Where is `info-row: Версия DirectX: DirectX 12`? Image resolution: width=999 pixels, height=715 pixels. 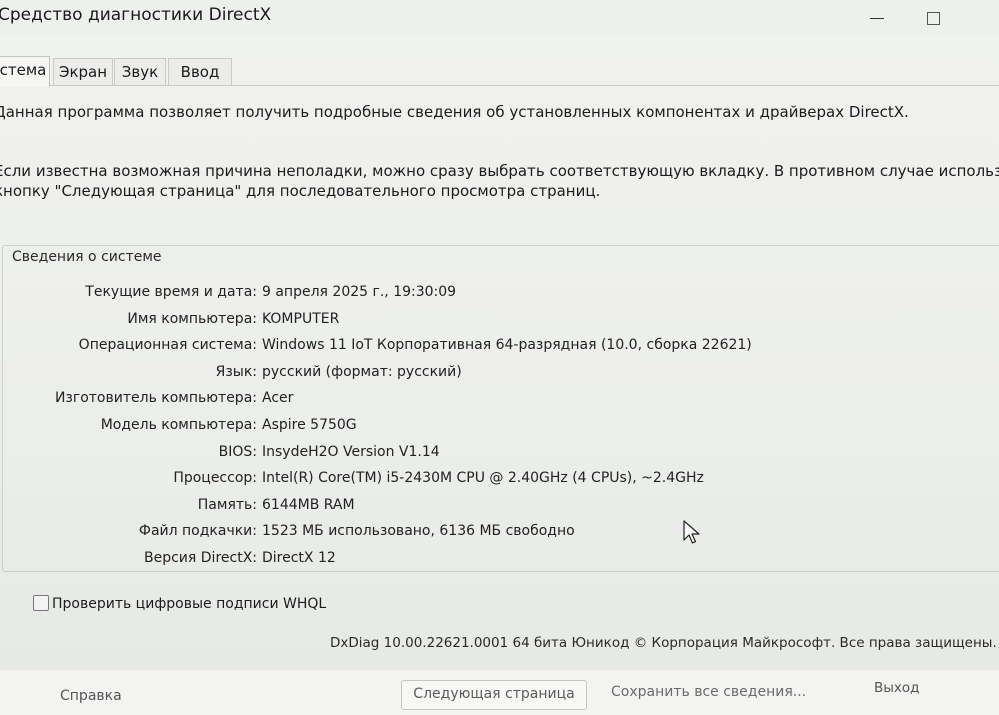 info-row: Версия DirectX: DirectX 12 is located at coordinates (499, 561).